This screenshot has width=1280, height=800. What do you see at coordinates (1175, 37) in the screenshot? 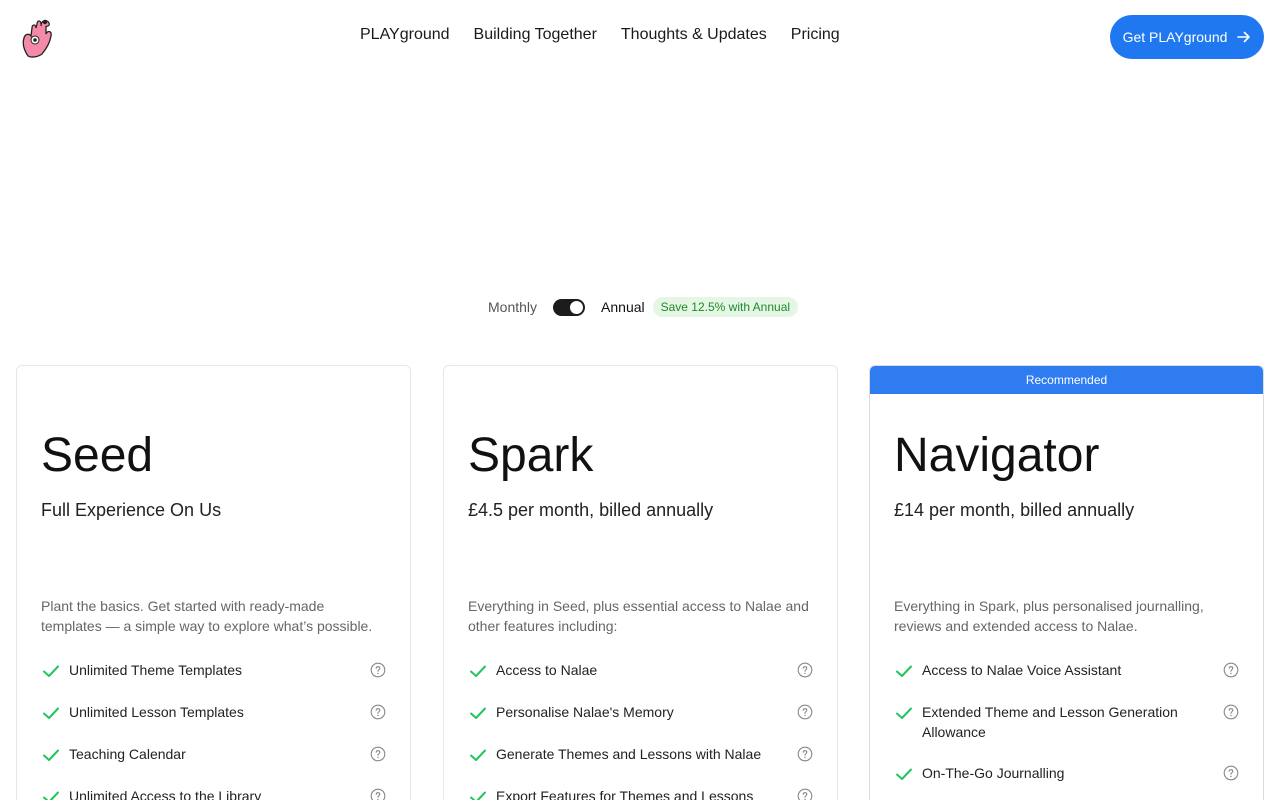
I see `cta-label: Get PLAYground` at bounding box center [1175, 37].